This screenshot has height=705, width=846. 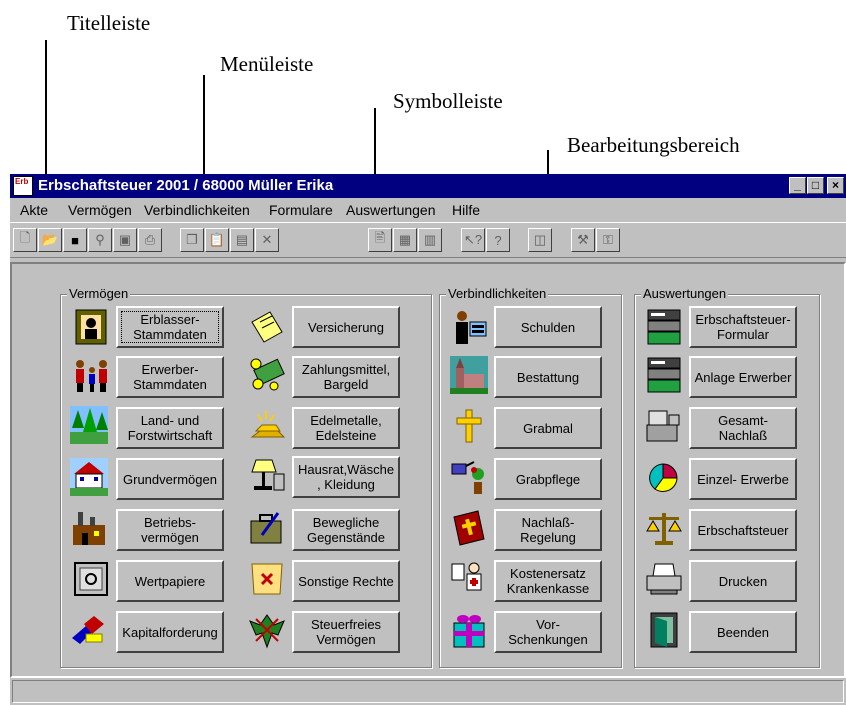 I want to click on group-title-vermoegen: Vermögen, so click(x=99, y=293).